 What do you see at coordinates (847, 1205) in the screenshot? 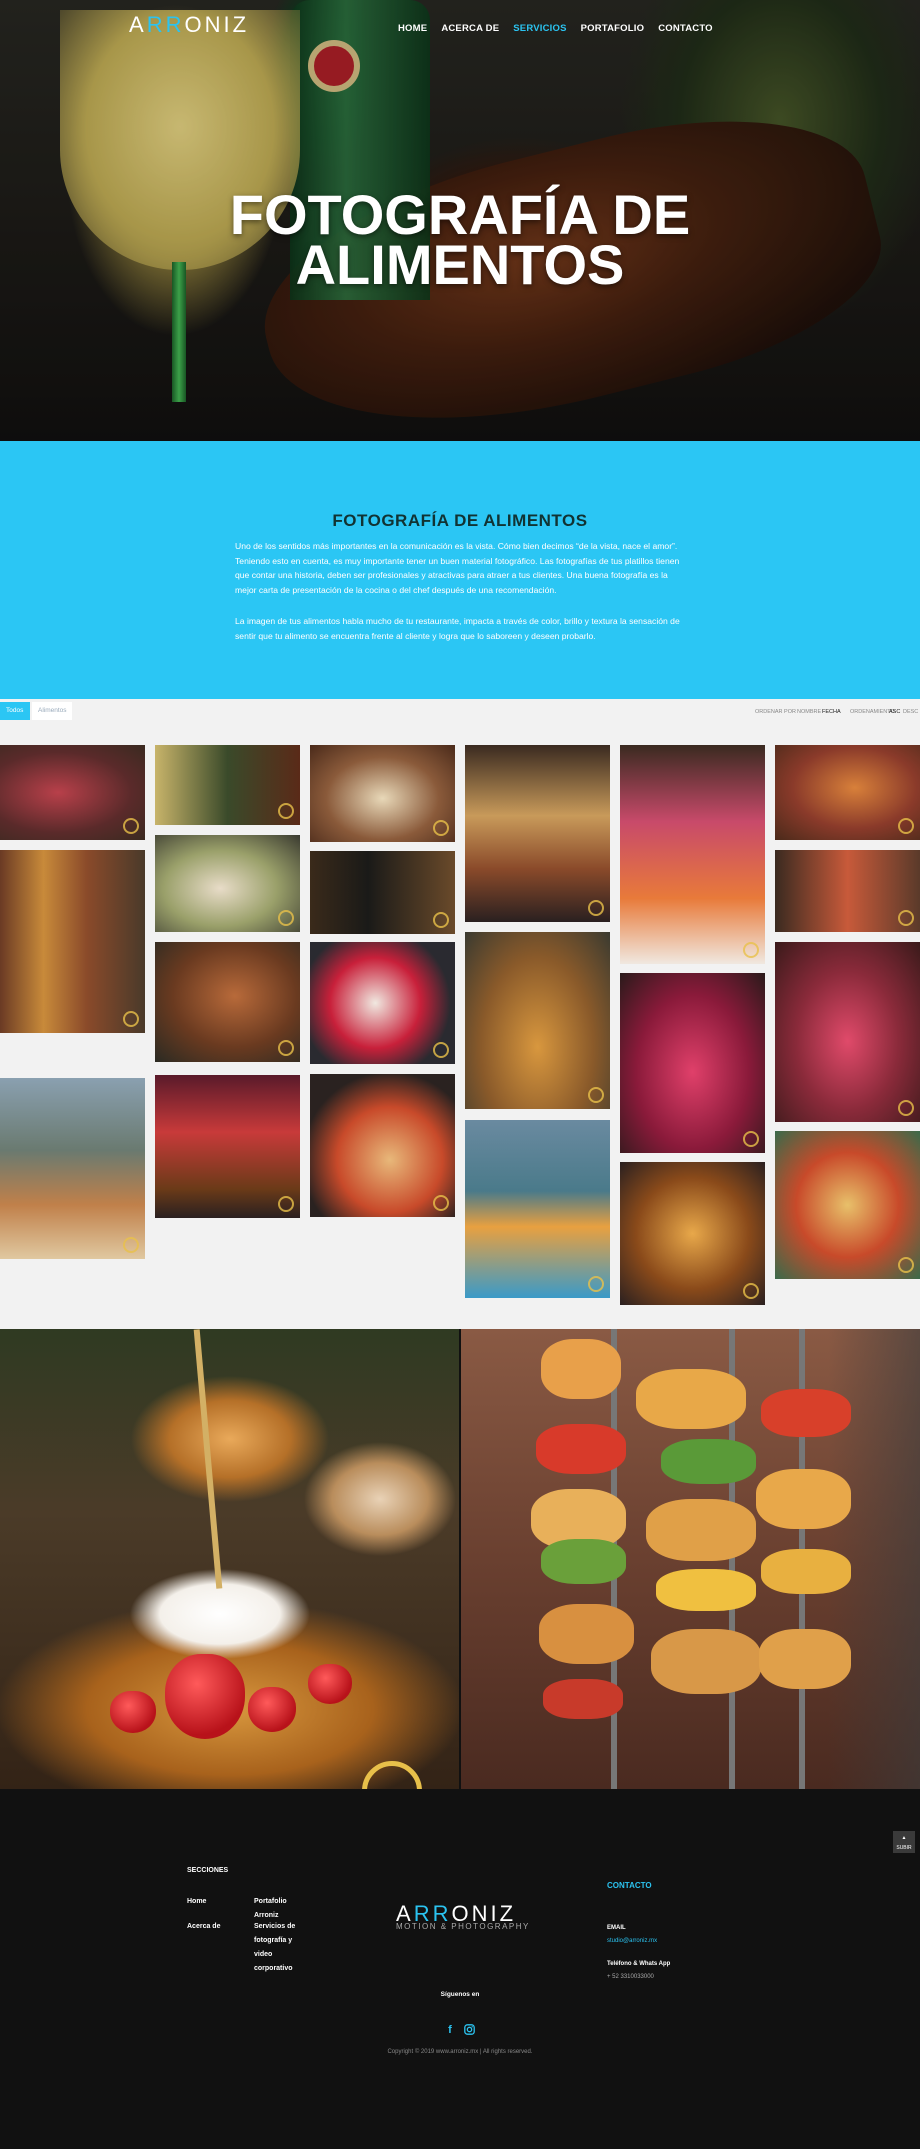
I see `gallery-thumb-tostadas` at bounding box center [847, 1205].